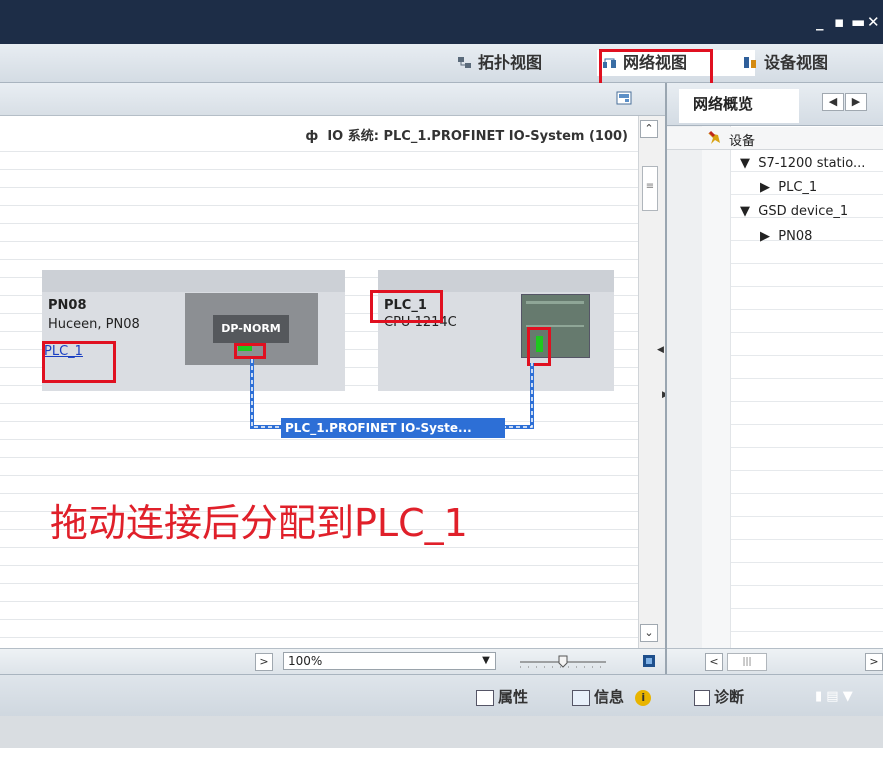 This screenshot has height=765, width=883. Describe the element at coordinates (660, 350) in the screenshot. I see `collapse-left-icon: ◀` at that location.